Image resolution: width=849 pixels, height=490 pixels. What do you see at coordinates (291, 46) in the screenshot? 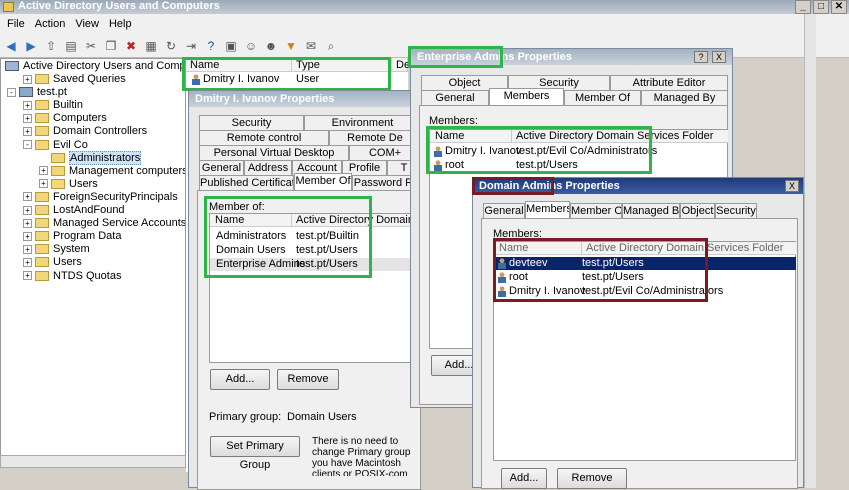
I see `filter-icon: ▼` at bounding box center [291, 46].